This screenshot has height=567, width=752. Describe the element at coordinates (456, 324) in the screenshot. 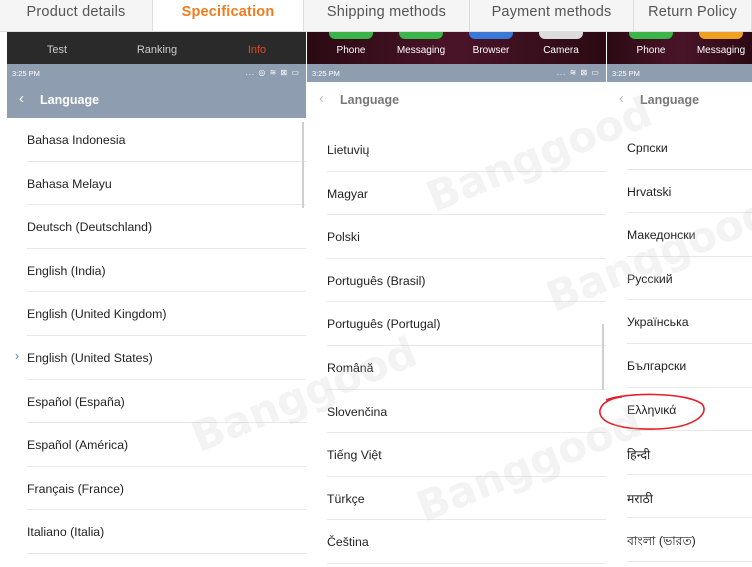

I see `list-item: Português (Portugal)` at that location.